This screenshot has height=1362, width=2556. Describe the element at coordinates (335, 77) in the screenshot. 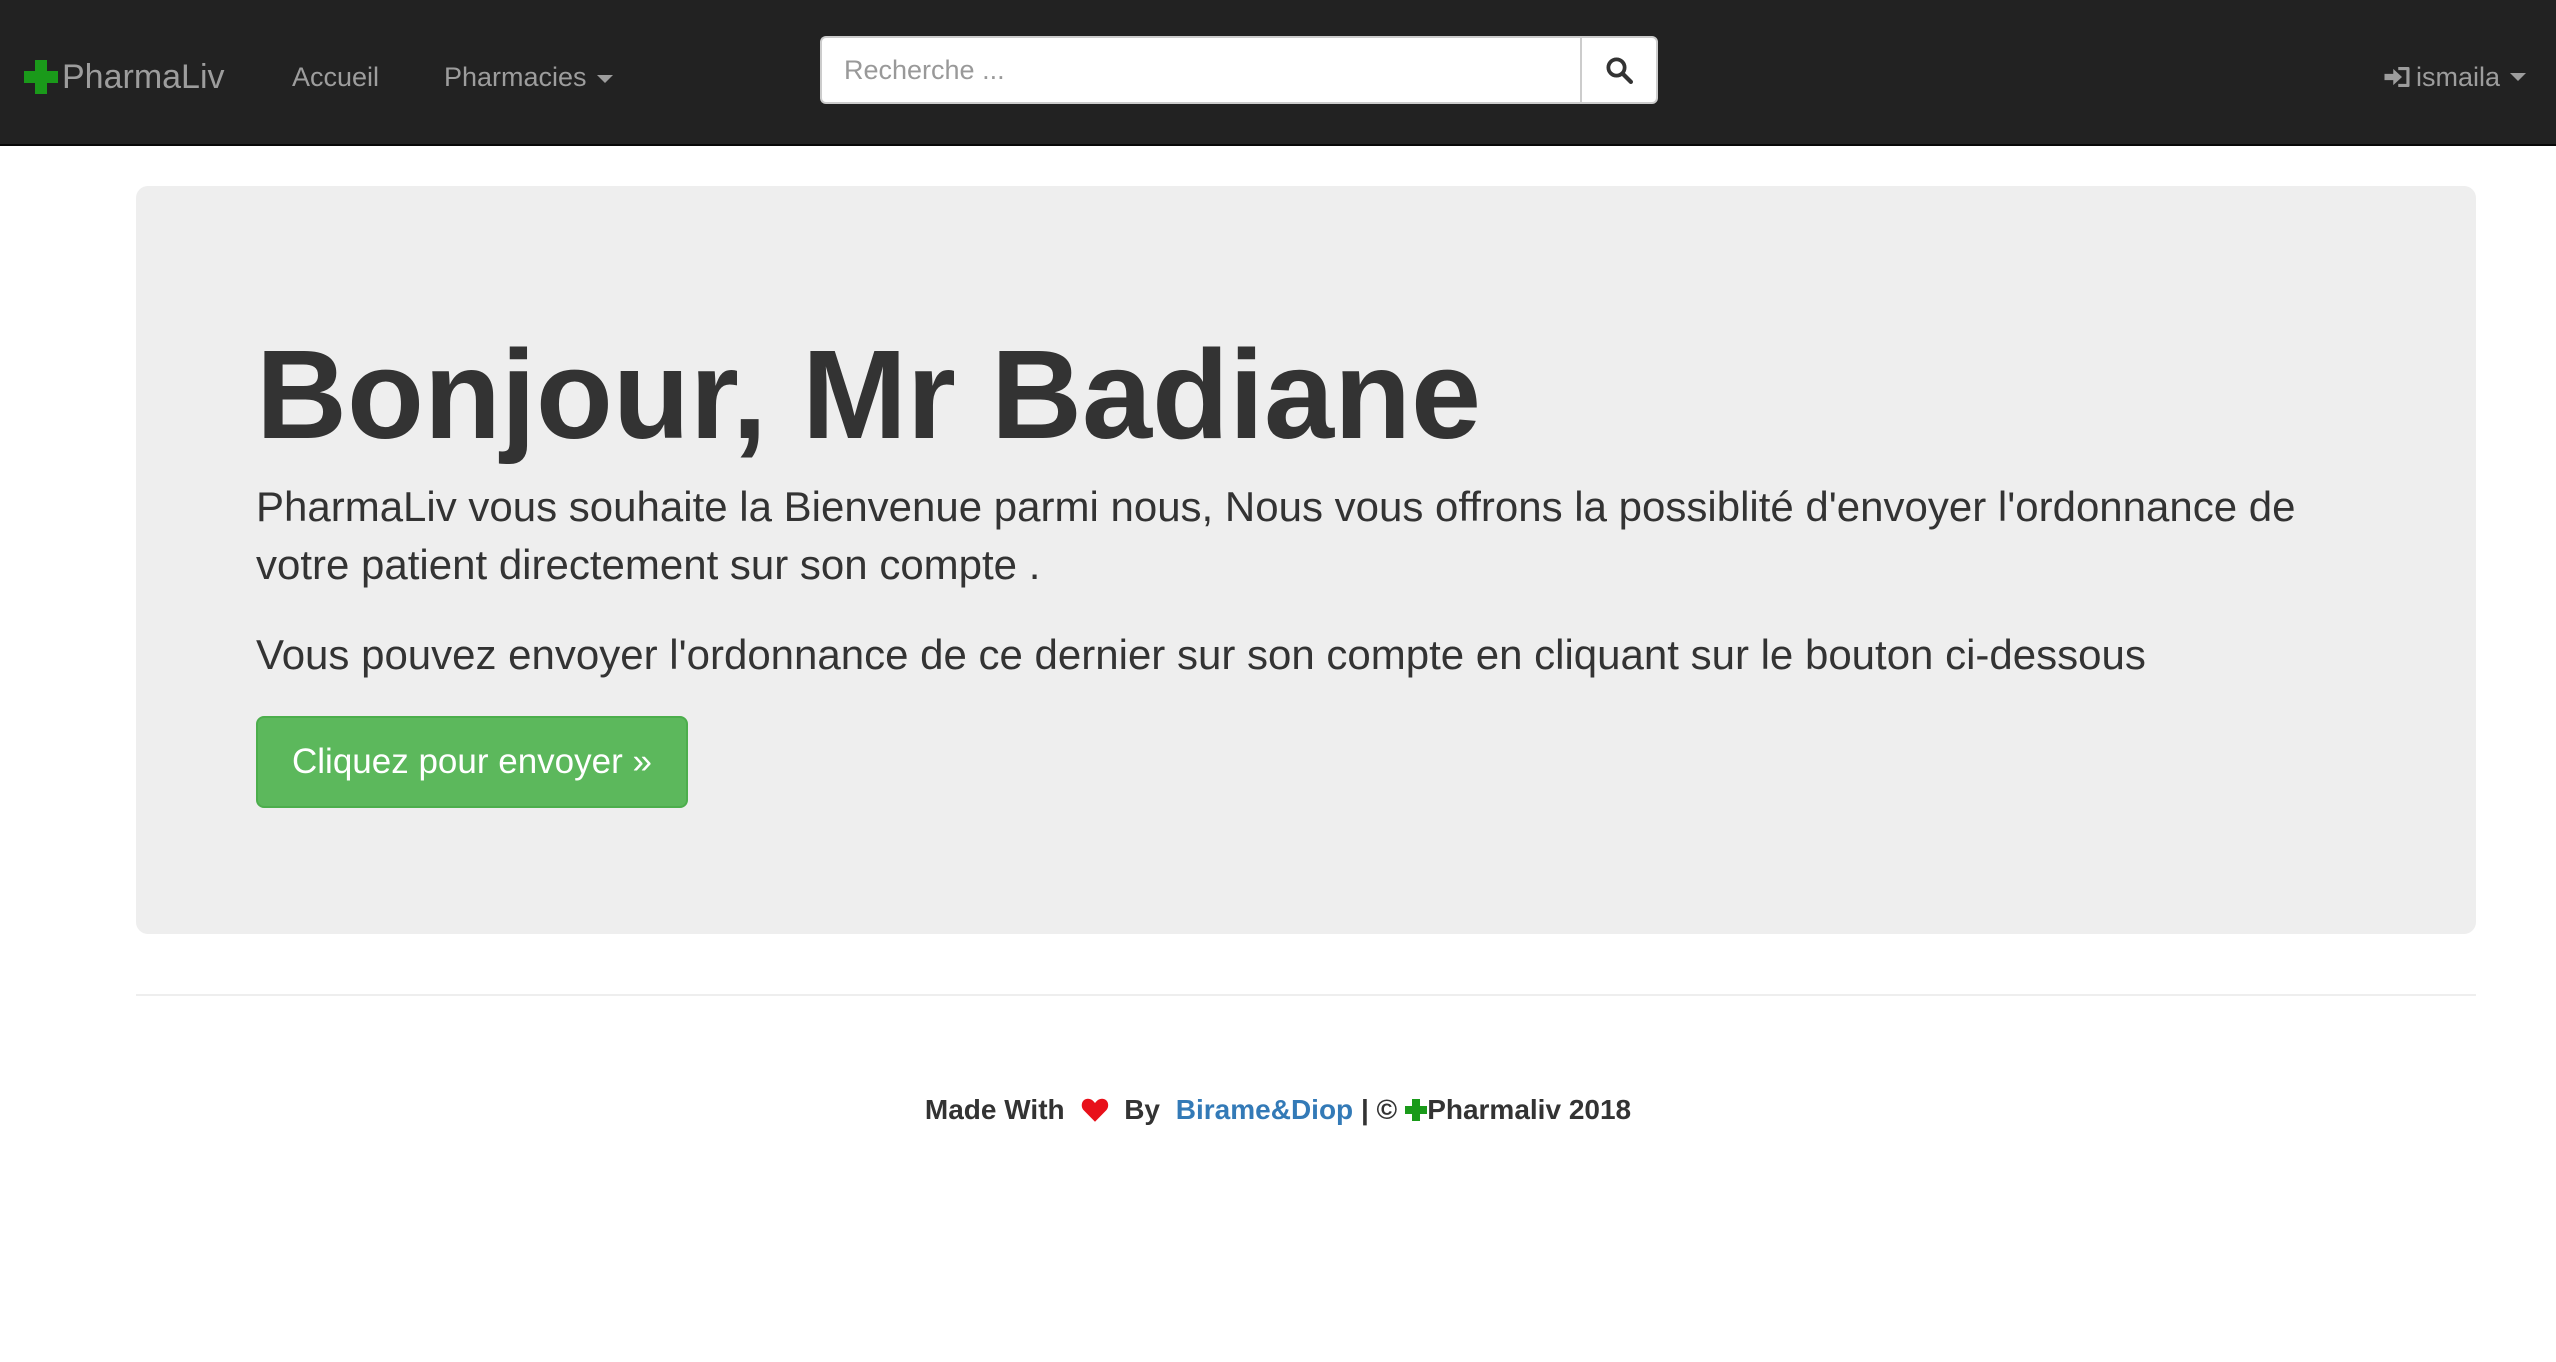

I see `nav-link-accueil: Accueil` at that location.